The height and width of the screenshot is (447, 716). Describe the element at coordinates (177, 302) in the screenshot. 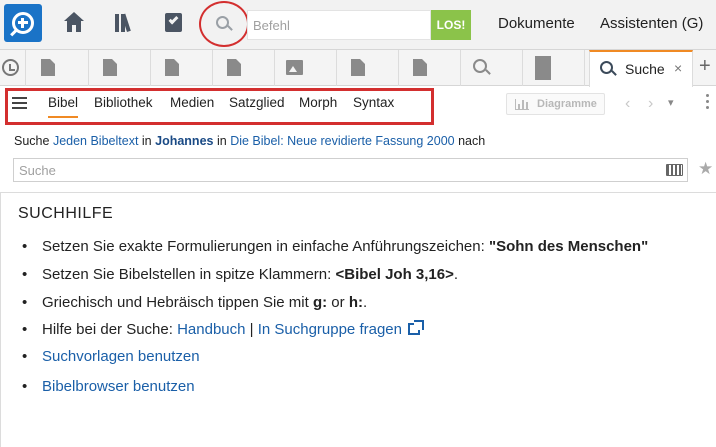

I see `help-text: Griechisch und Hebräisch tippen Sie mit` at that location.